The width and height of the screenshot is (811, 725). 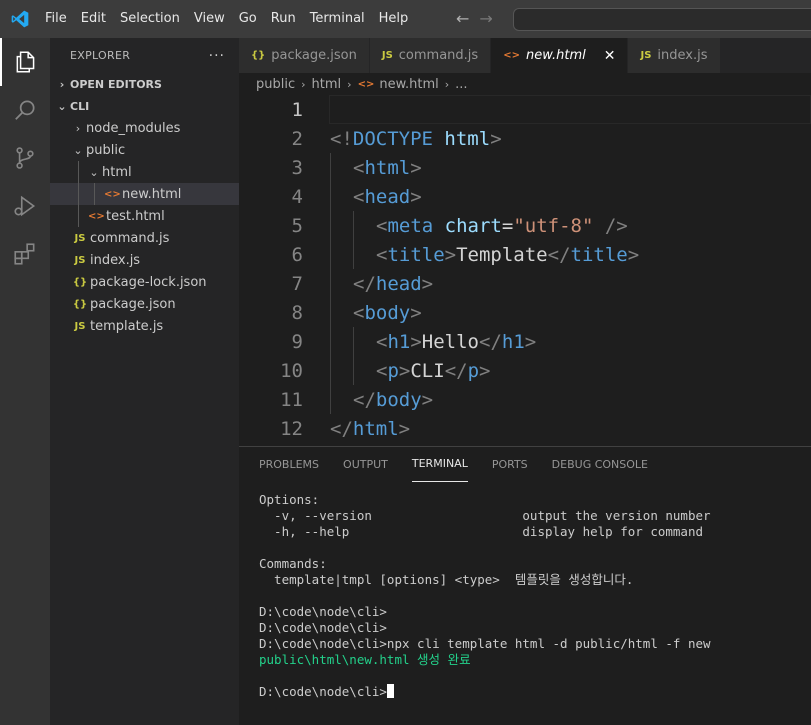 What do you see at coordinates (510, 464) in the screenshot?
I see `panel-tab-ports: PORTS` at bounding box center [510, 464].